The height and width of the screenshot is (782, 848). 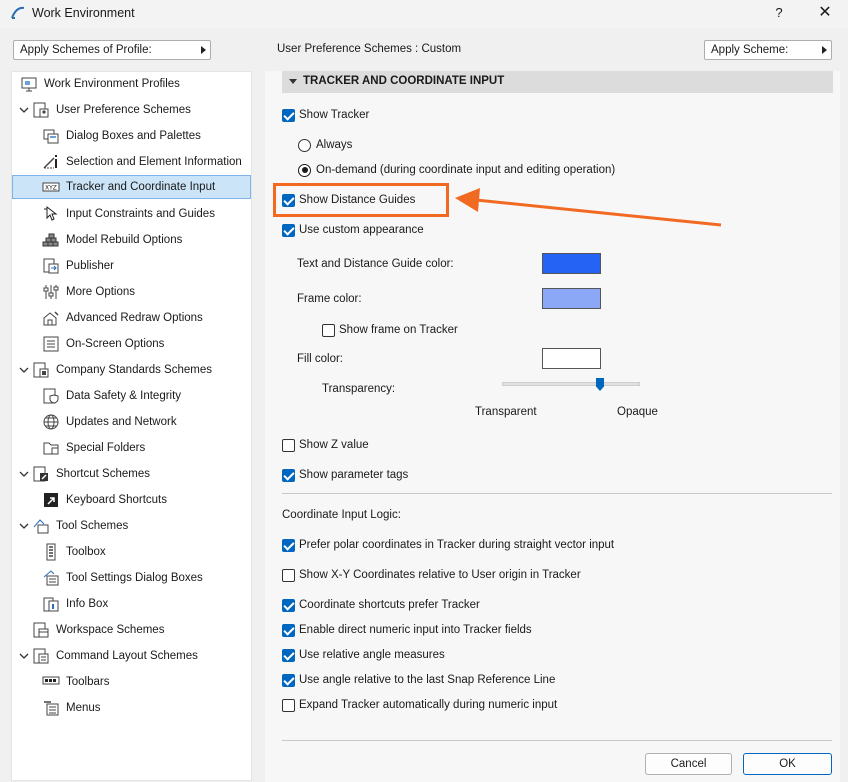 What do you see at coordinates (145, 162) in the screenshot?
I see `tree-item-selection-info: Selection and Element Information` at bounding box center [145, 162].